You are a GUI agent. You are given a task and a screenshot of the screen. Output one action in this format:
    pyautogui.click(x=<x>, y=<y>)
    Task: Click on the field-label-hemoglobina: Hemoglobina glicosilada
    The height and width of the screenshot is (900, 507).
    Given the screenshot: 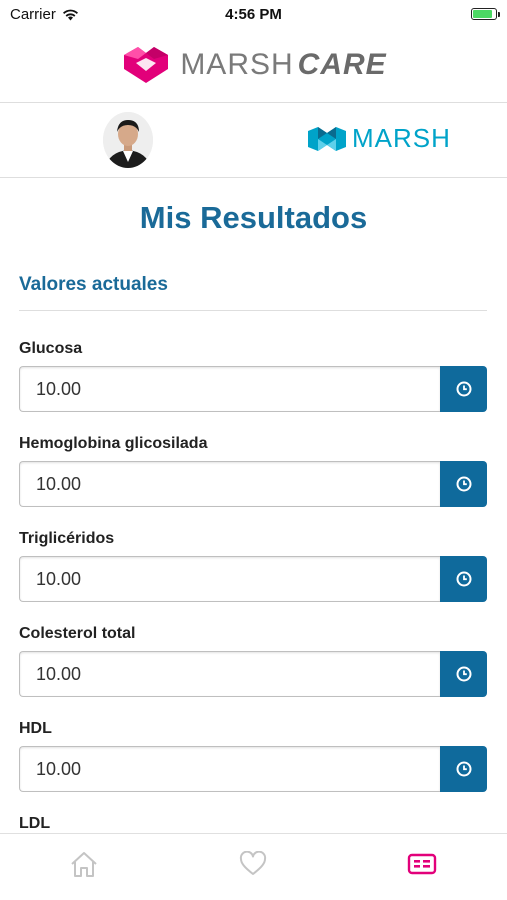 What is the action you would take?
    pyautogui.click(x=113, y=443)
    